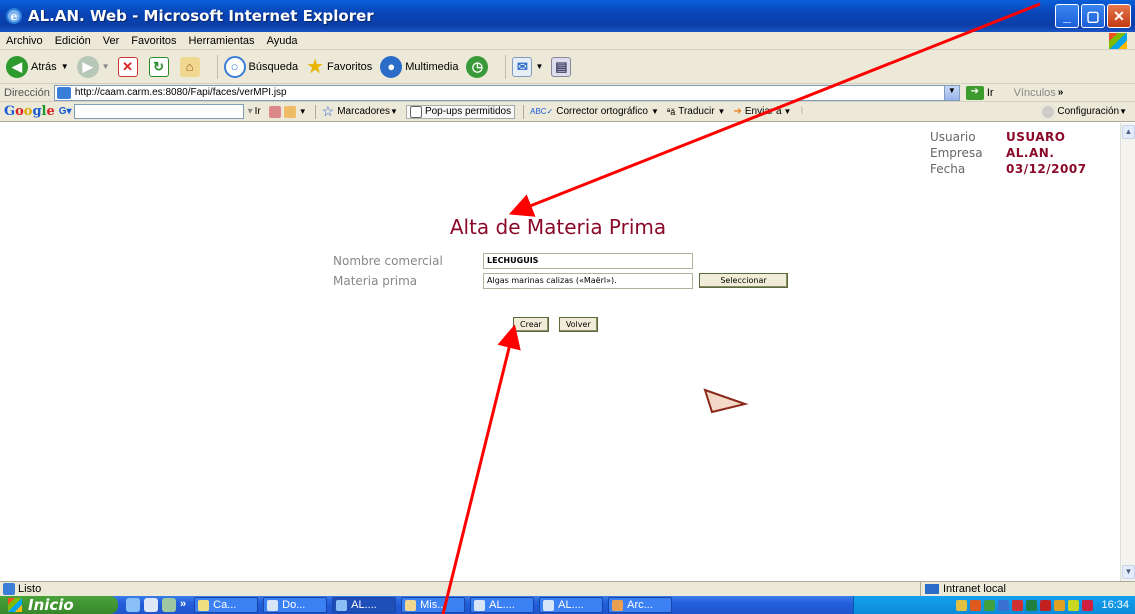 This screenshot has height=614, width=1135. What do you see at coordinates (415, 111) in the screenshot?
I see `popup-icon` at bounding box center [415, 111].